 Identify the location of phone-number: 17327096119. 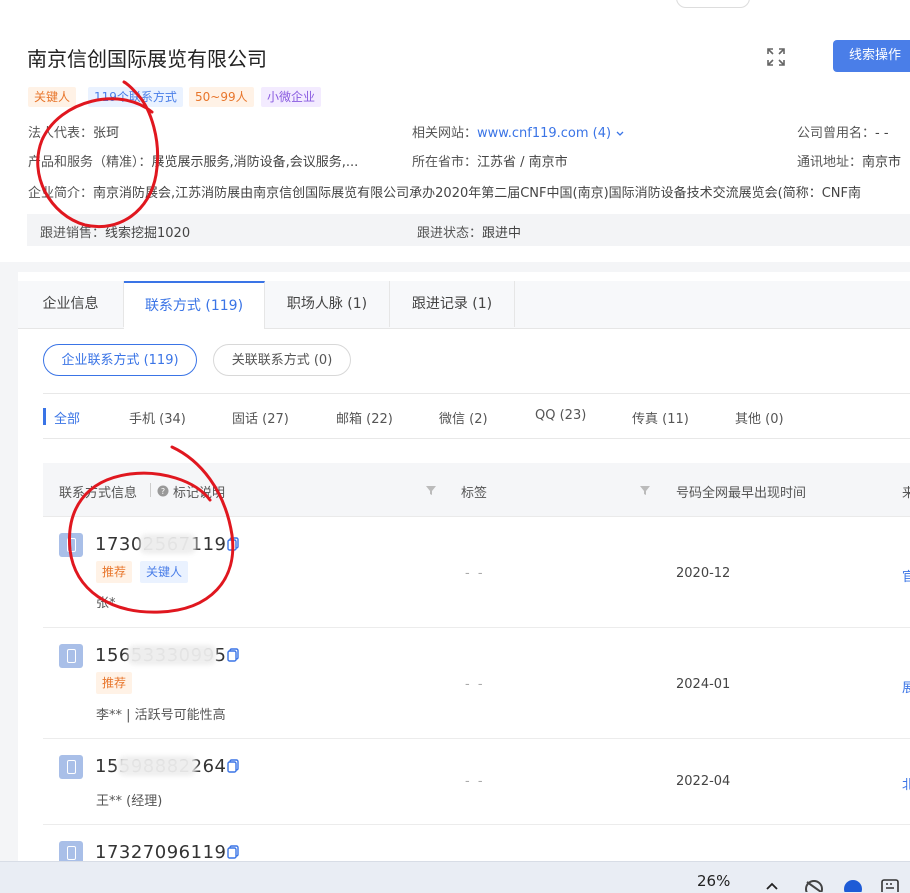
(160, 852).